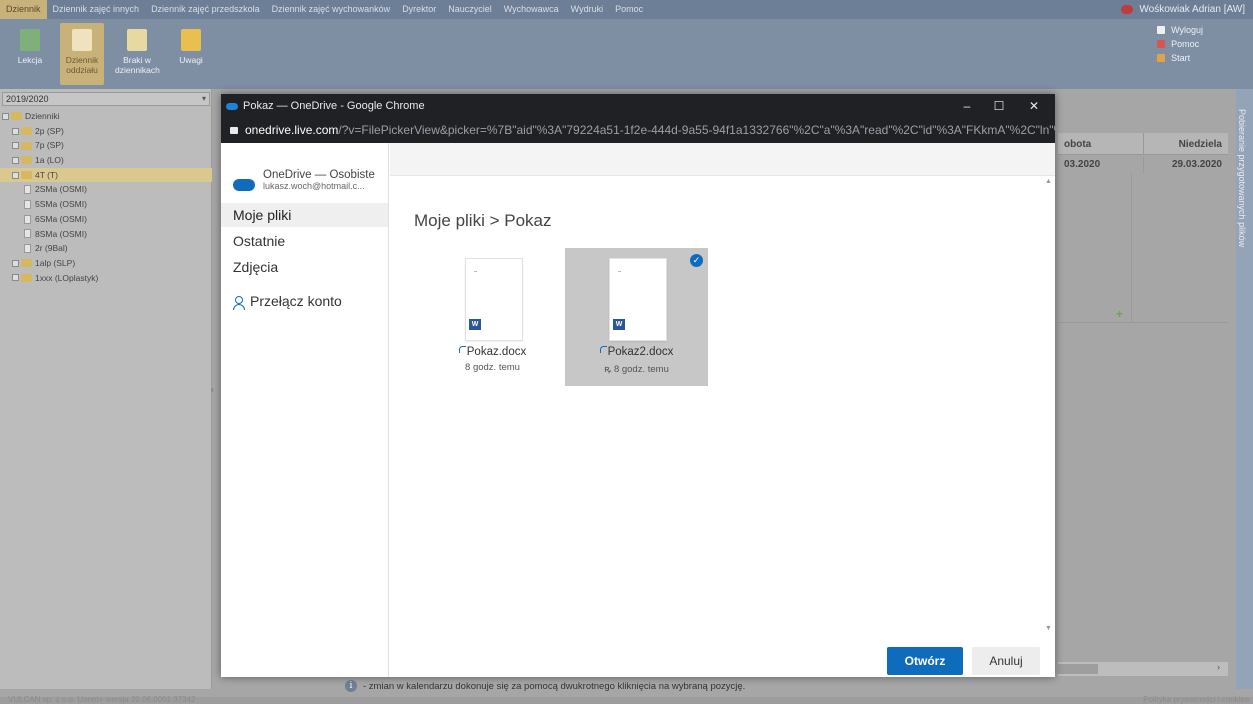 This screenshot has height=704, width=1253. I want to click on file-name: Pokaz2.docx, so click(636, 352).